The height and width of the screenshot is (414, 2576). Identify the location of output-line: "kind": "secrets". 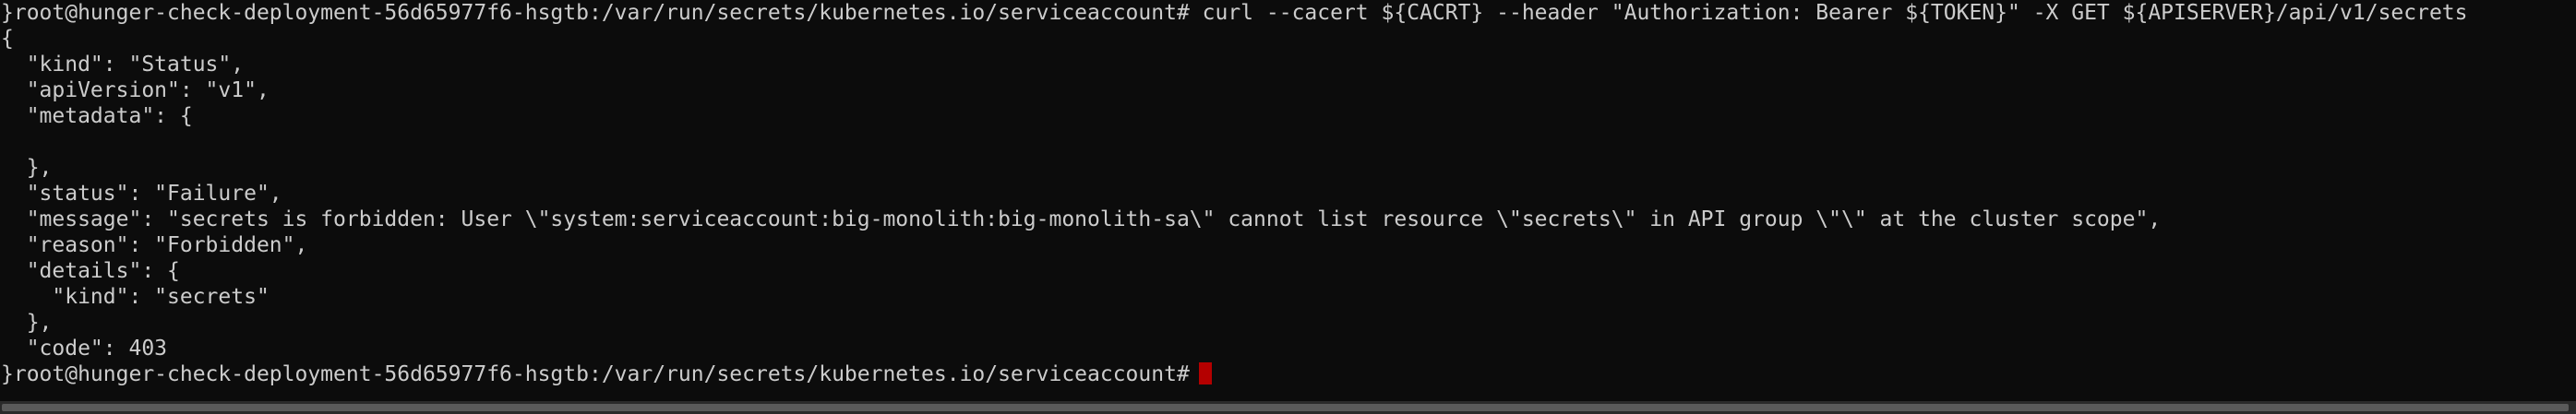
(136, 297).